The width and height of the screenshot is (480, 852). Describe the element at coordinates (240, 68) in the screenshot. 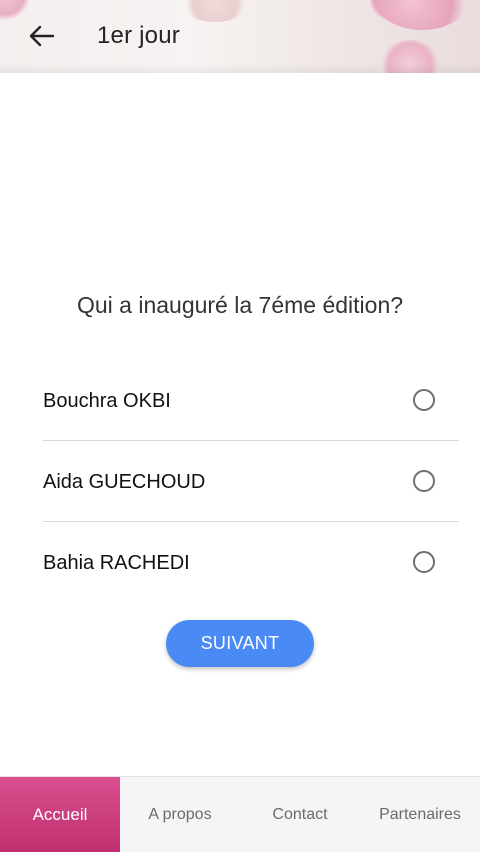

I see `header-shadow` at that location.